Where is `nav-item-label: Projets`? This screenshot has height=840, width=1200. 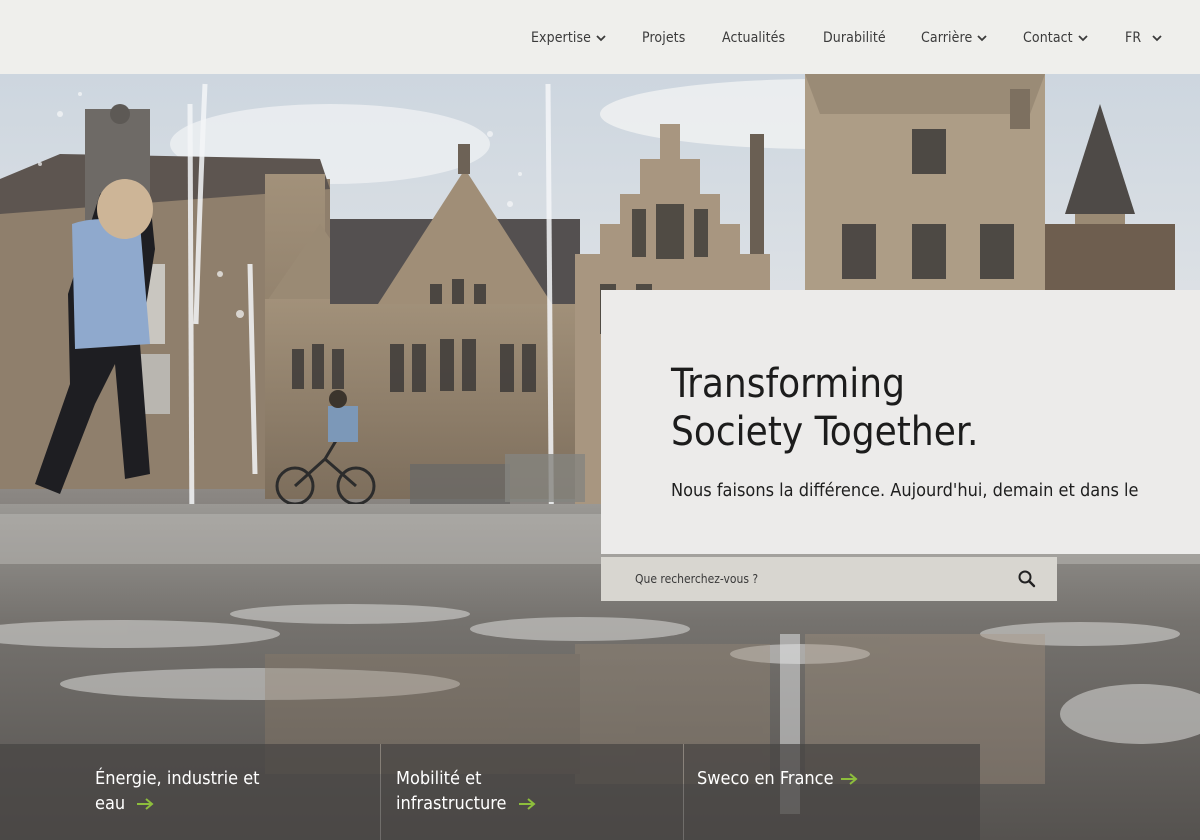 nav-item-label: Projets is located at coordinates (664, 38).